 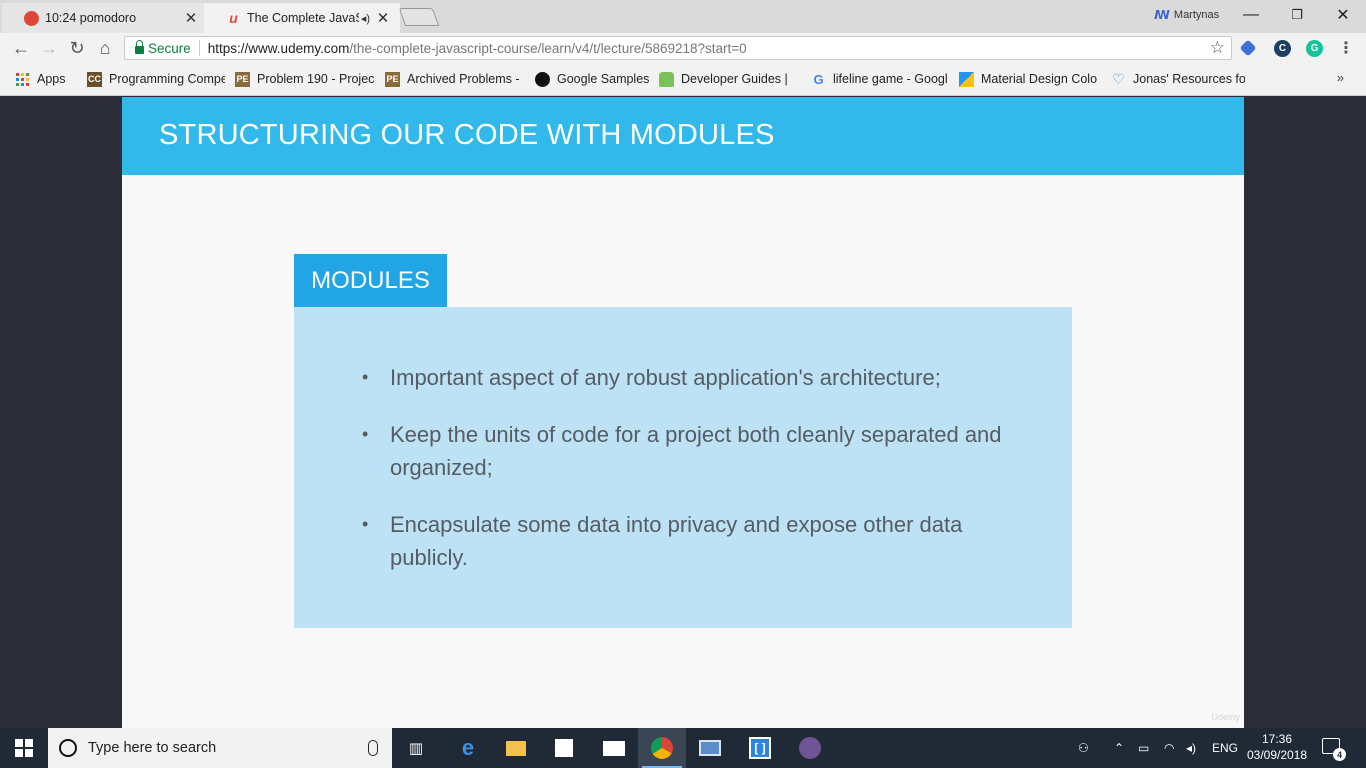 What do you see at coordinates (467, 135) in the screenshot?
I see `slide-title: STRUCTURING OUR CODE WITH MODULES` at bounding box center [467, 135].